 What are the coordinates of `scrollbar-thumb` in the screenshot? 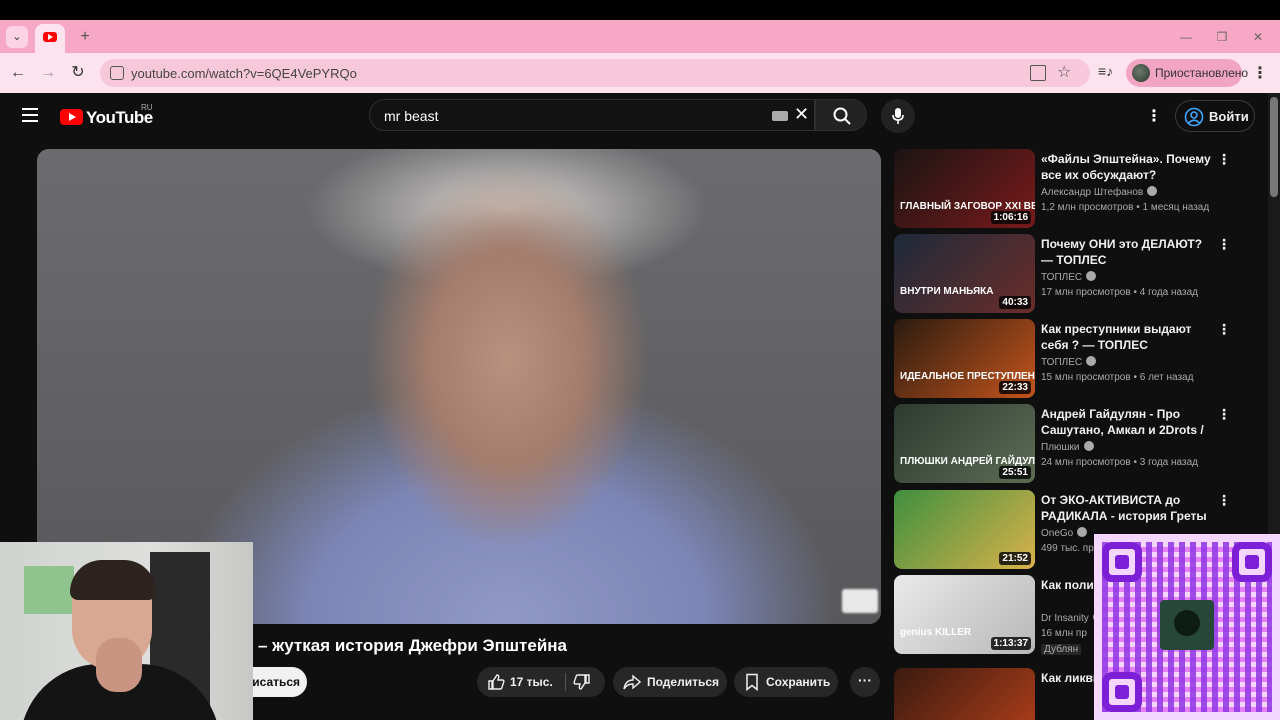 It's located at (1274, 147).